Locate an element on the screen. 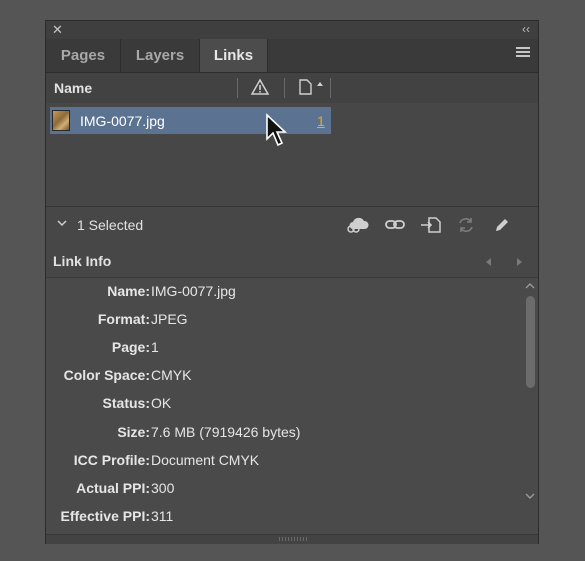 This screenshot has height=561, width=585. info-label: Name: is located at coordinates (128, 291).